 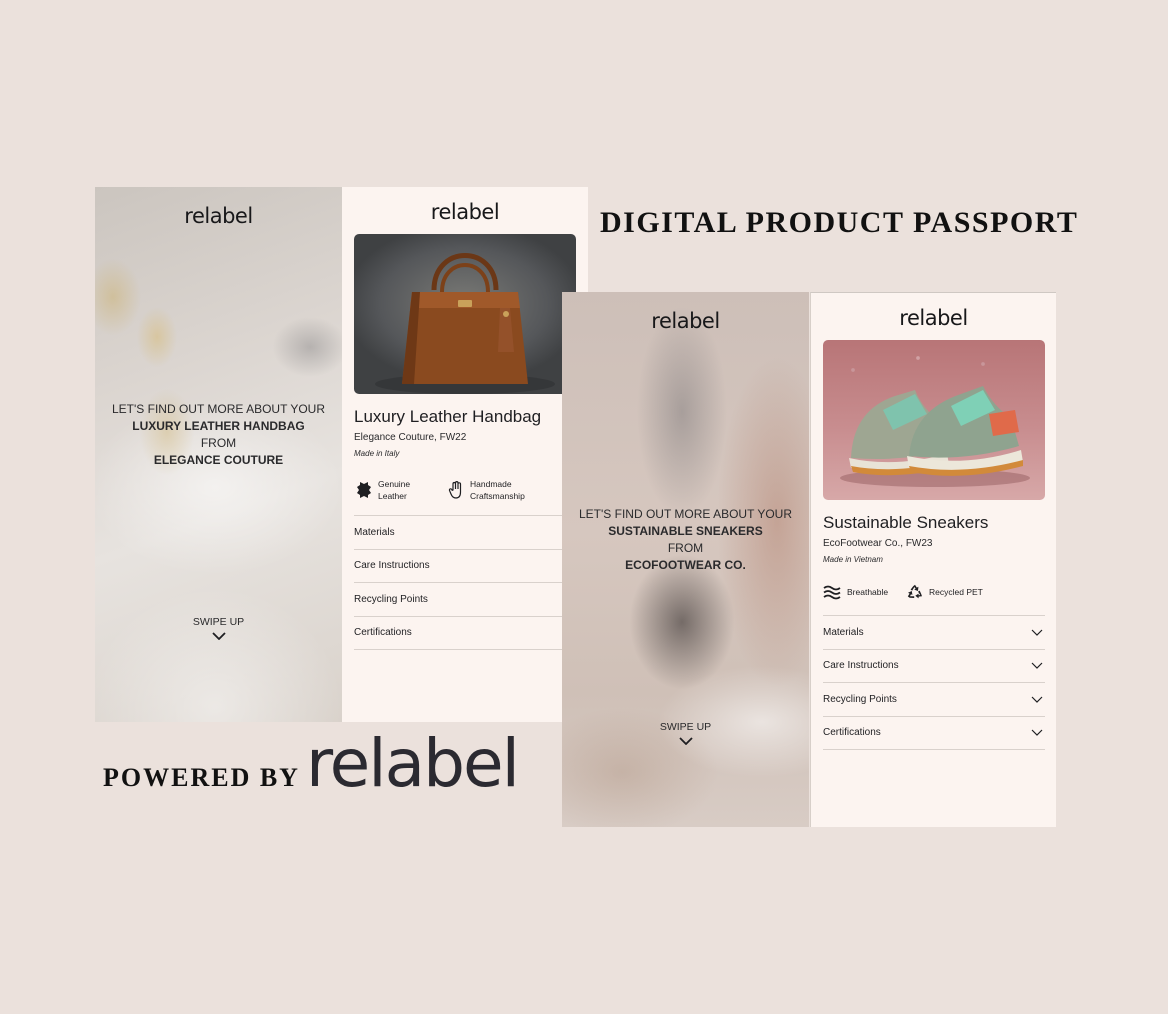 What do you see at coordinates (448, 416) in the screenshot?
I see `product-title: Luxury Leather Handbag` at bounding box center [448, 416].